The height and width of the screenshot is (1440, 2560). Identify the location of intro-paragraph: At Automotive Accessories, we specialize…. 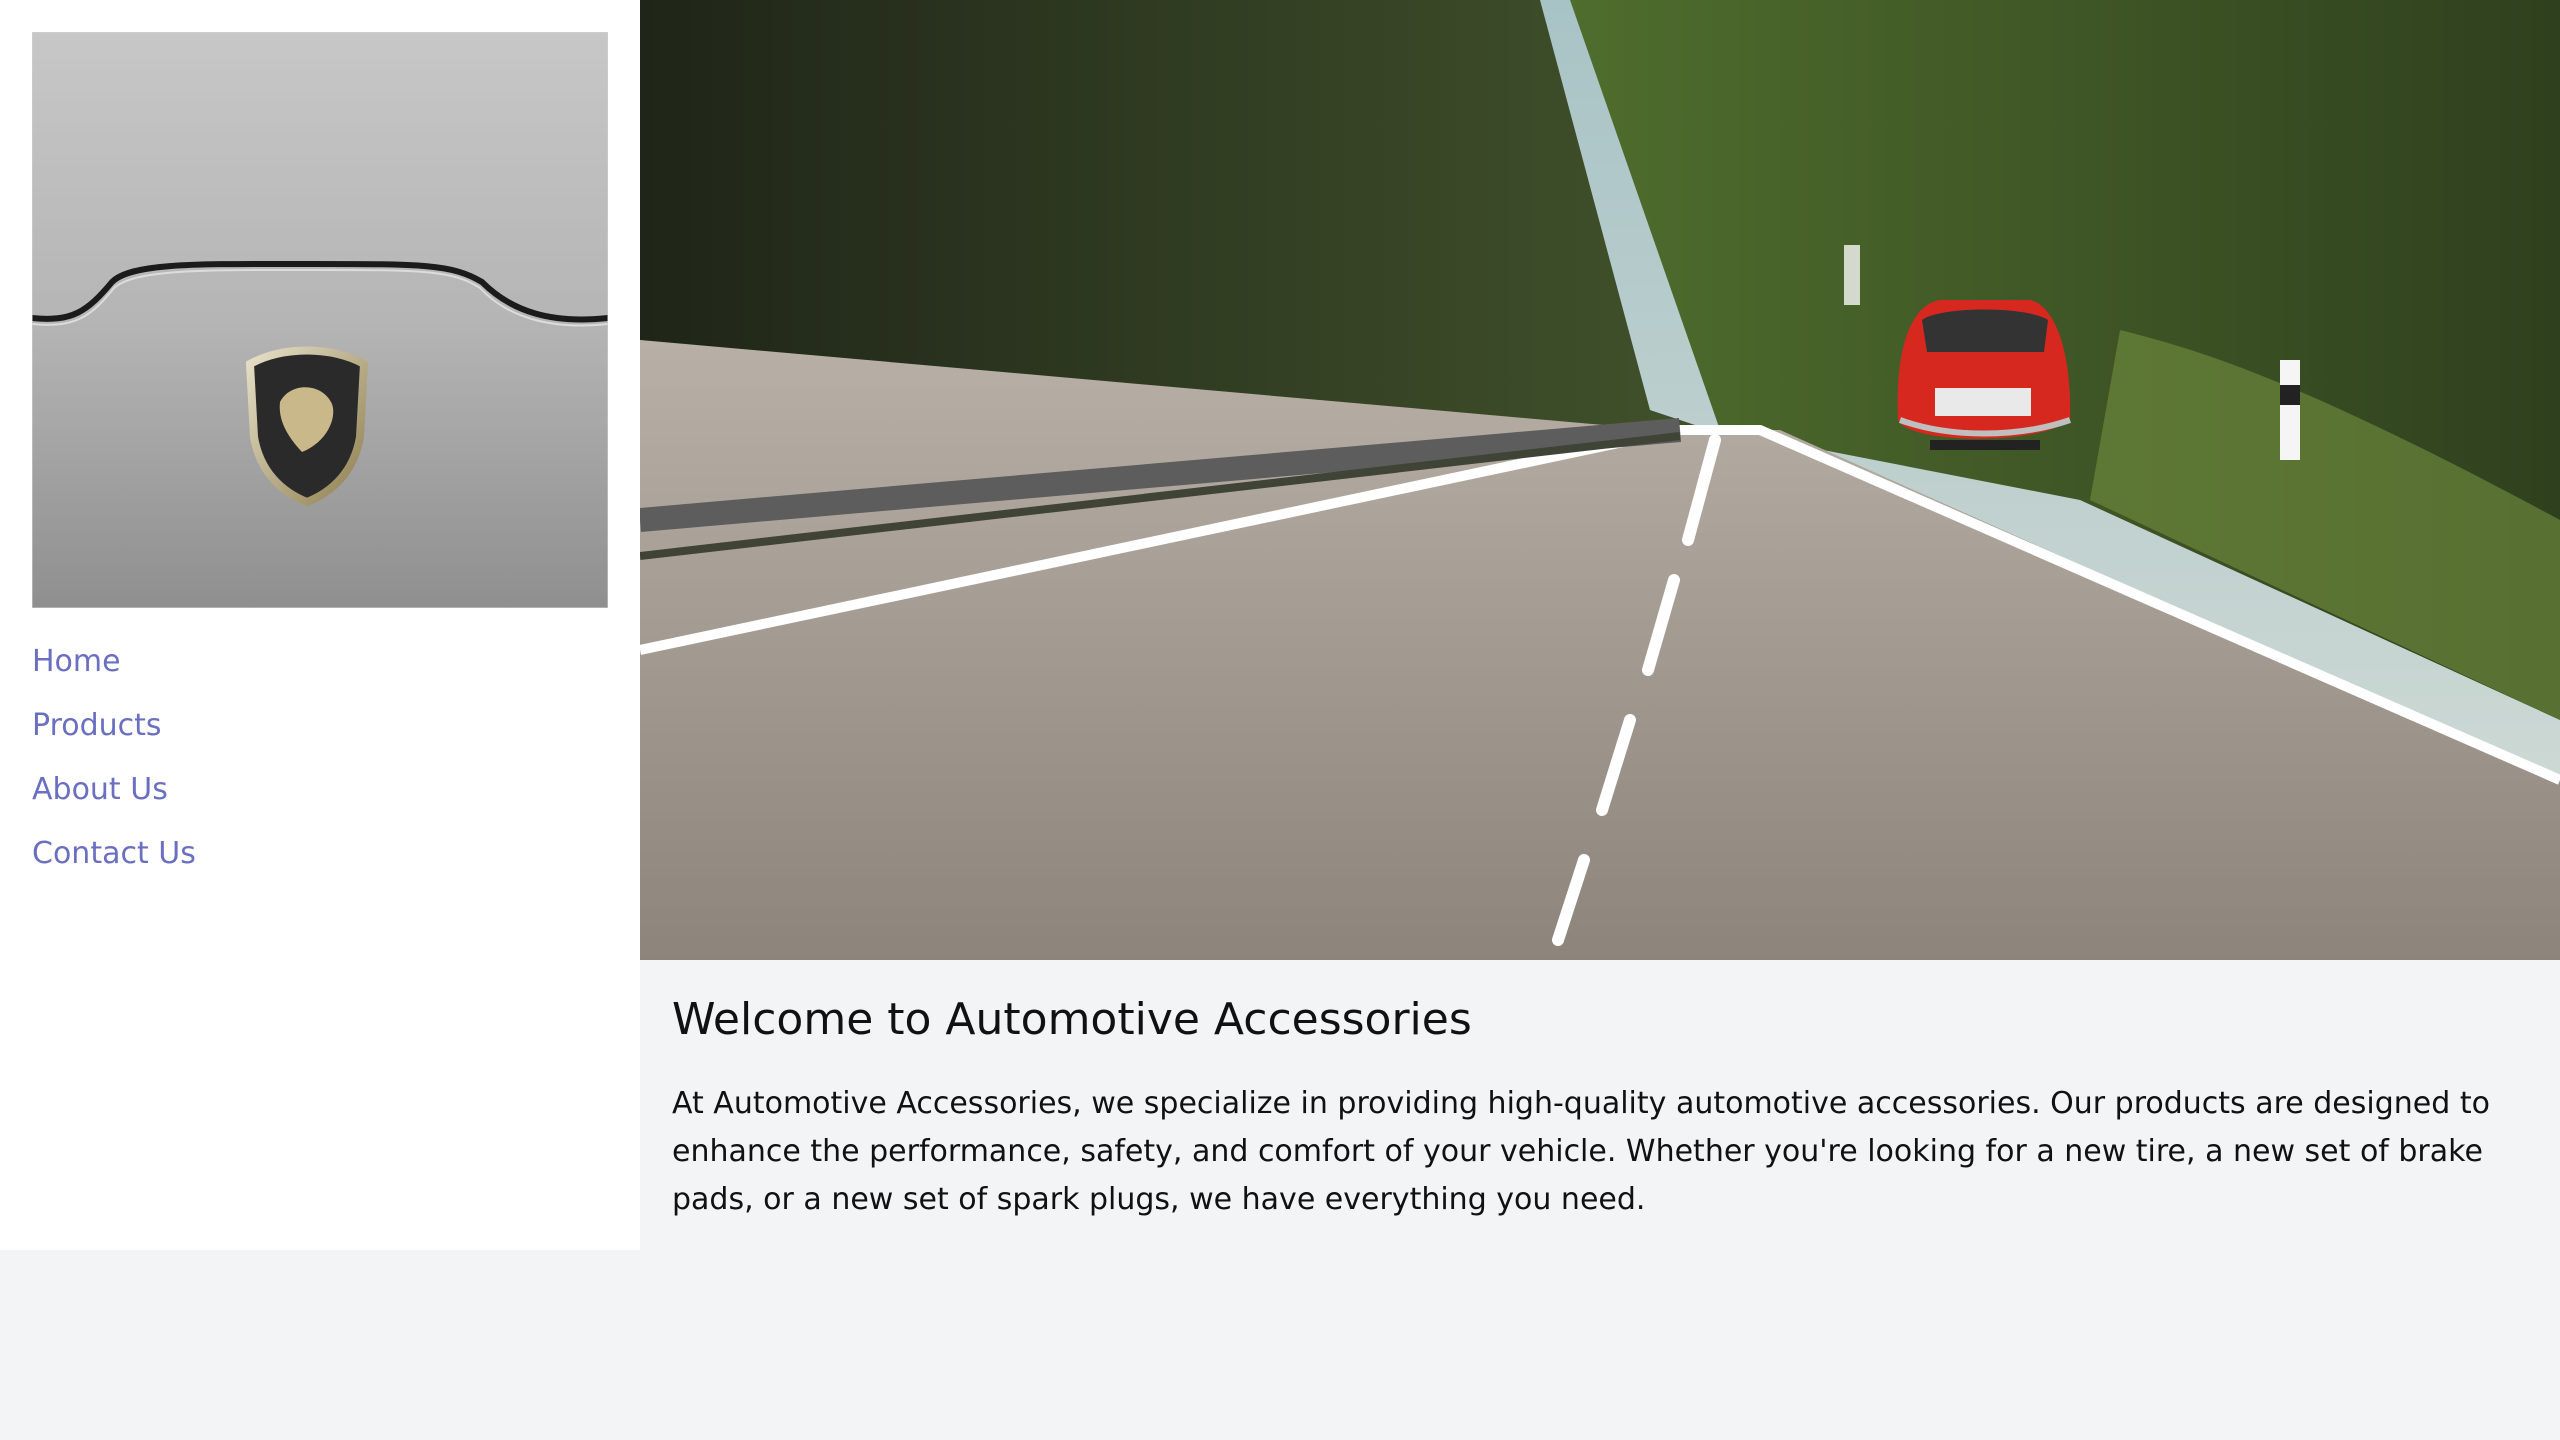
(1581, 1151).